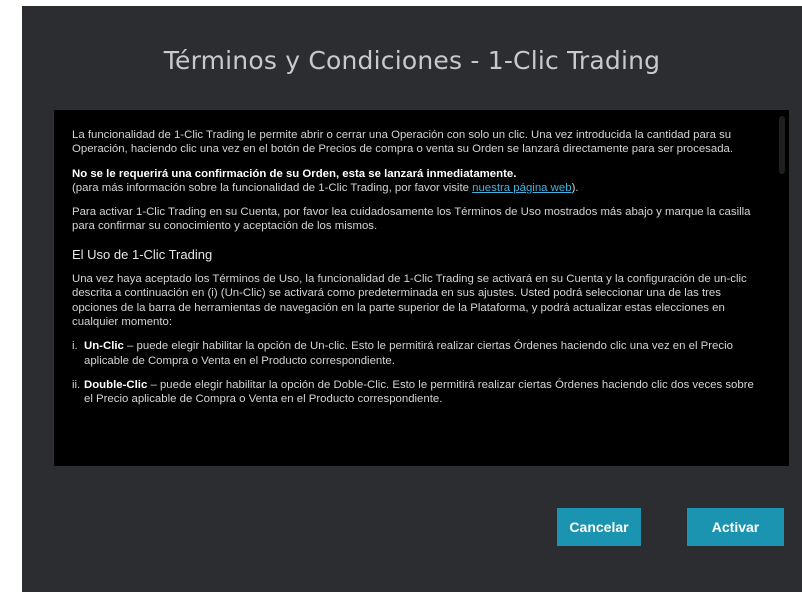 This screenshot has height=592, width=802. What do you see at coordinates (575, 187) in the screenshot?
I see `terms-info-suffix: ).` at bounding box center [575, 187].